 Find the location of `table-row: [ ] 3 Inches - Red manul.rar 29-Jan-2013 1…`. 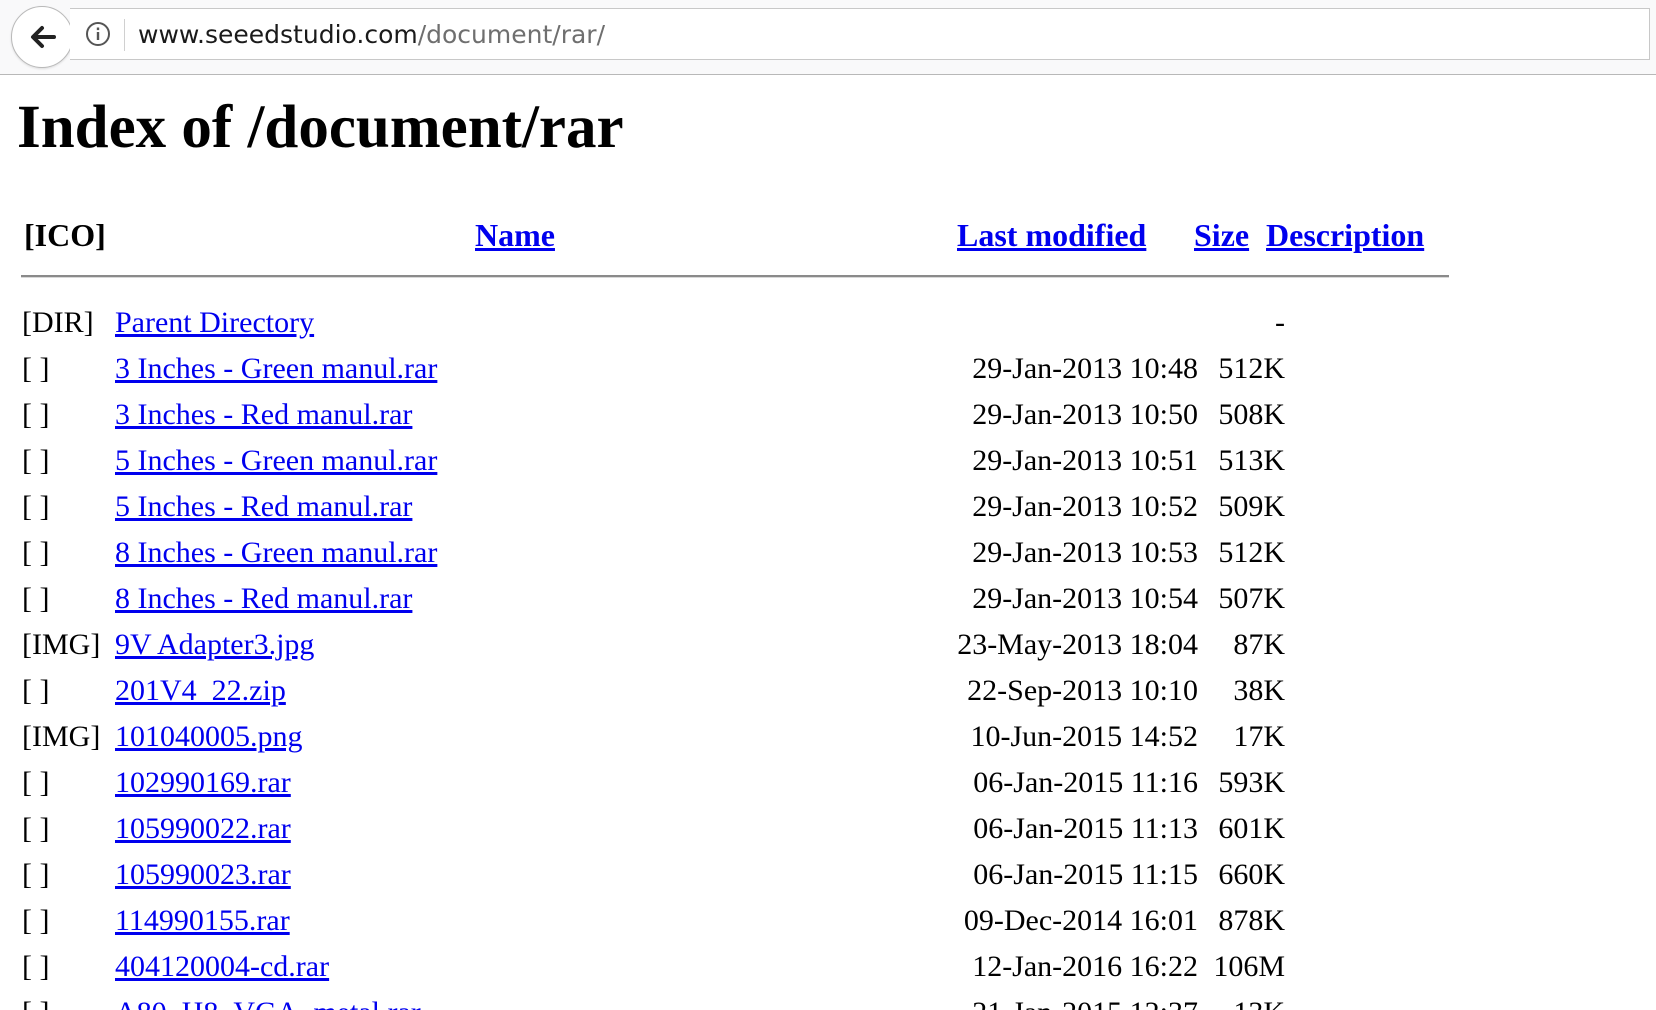

table-row: [ ] 3 Inches - Red manul.rar 29-Jan-2013 1… is located at coordinates (828, 418).